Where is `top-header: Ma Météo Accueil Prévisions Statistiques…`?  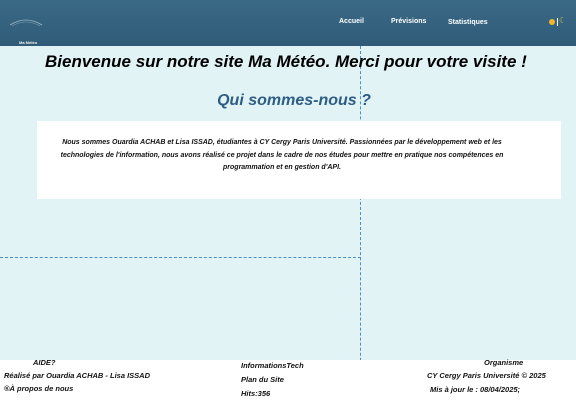
top-header: Ma Météo Accueil Prévisions Statistiques… is located at coordinates (288, 23).